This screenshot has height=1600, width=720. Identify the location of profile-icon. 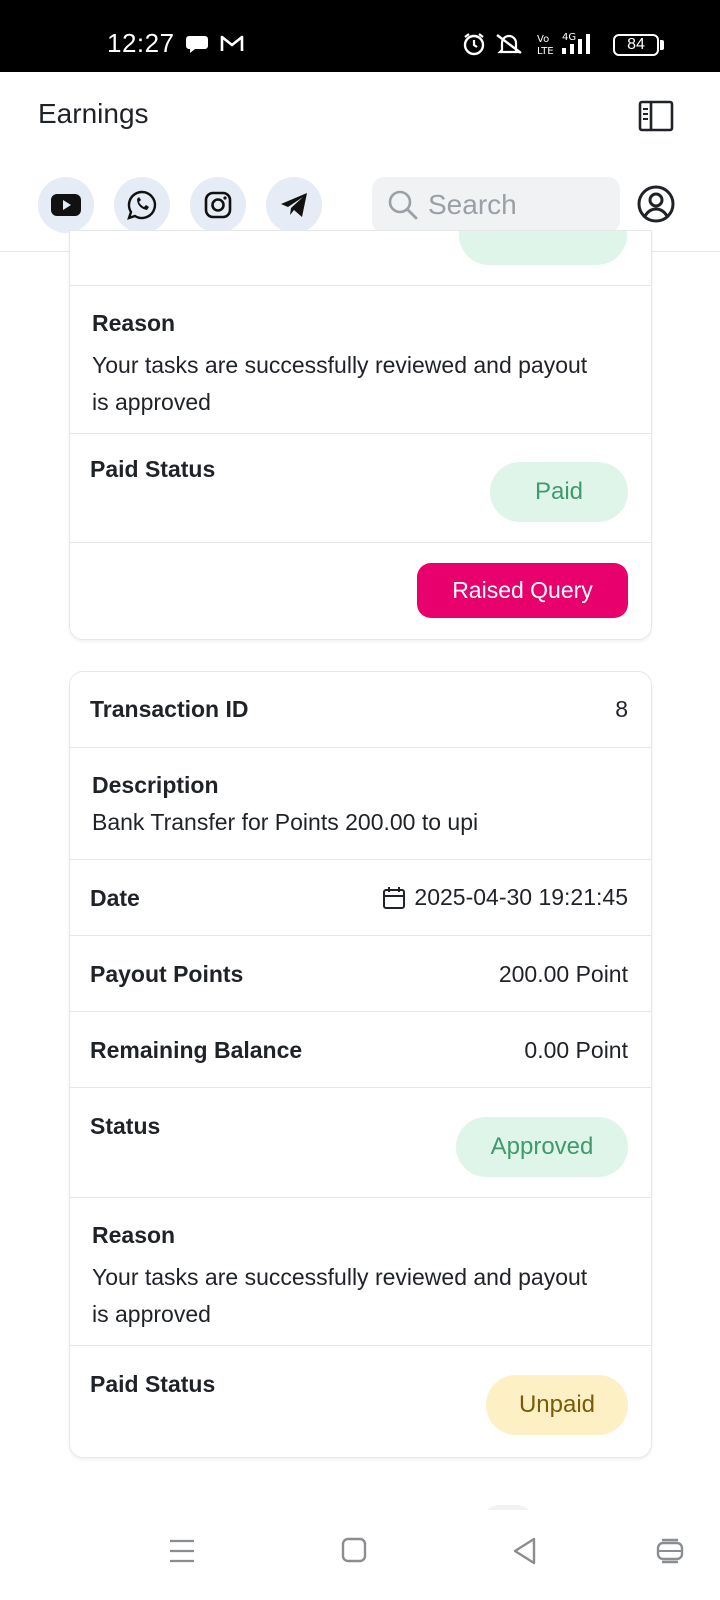
(656, 204).